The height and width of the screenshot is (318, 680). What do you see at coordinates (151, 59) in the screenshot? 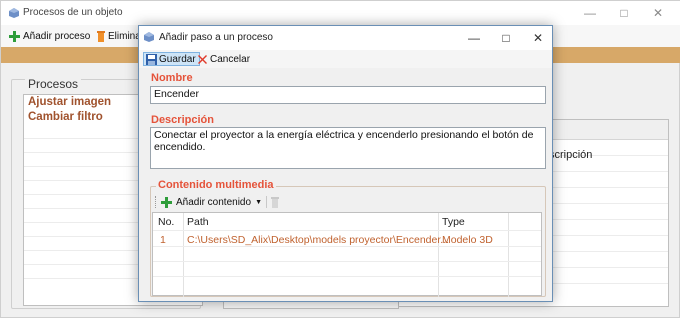
I see `floppy-disk-icon` at bounding box center [151, 59].